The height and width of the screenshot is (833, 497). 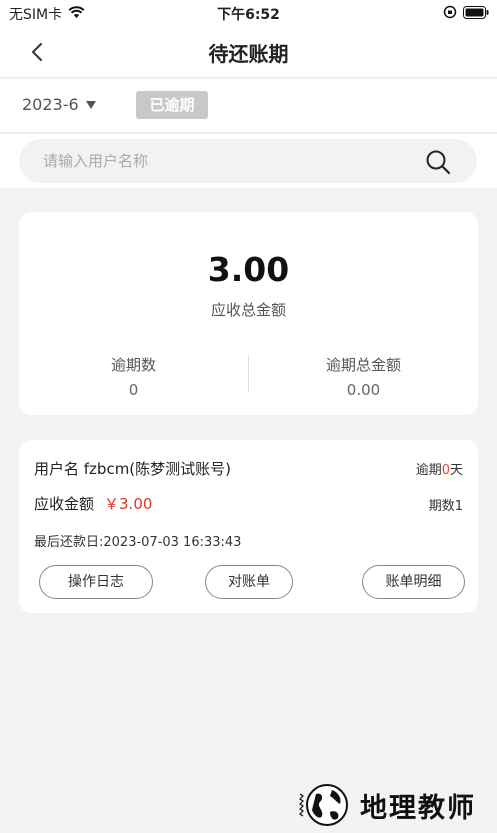 I want to click on status-time: 下午6:52, so click(x=248, y=15).